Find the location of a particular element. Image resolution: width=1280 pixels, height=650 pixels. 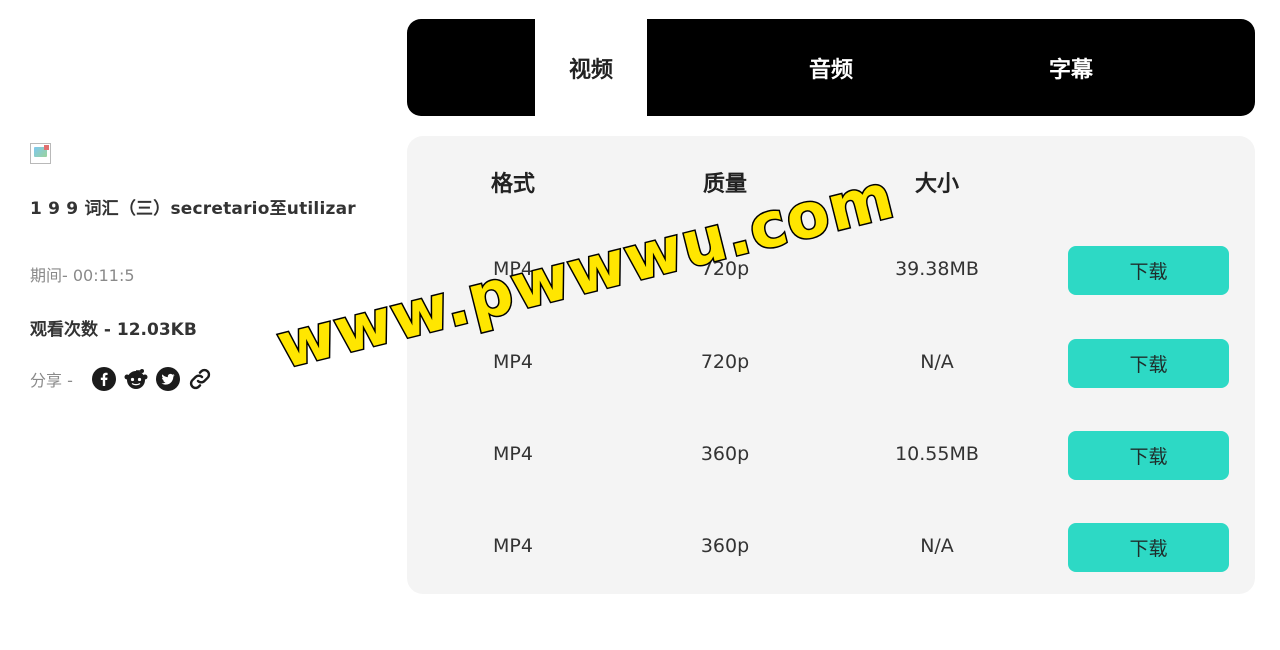

media-type-tabs: 视频 音频 字幕 is located at coordinates (831, 67).